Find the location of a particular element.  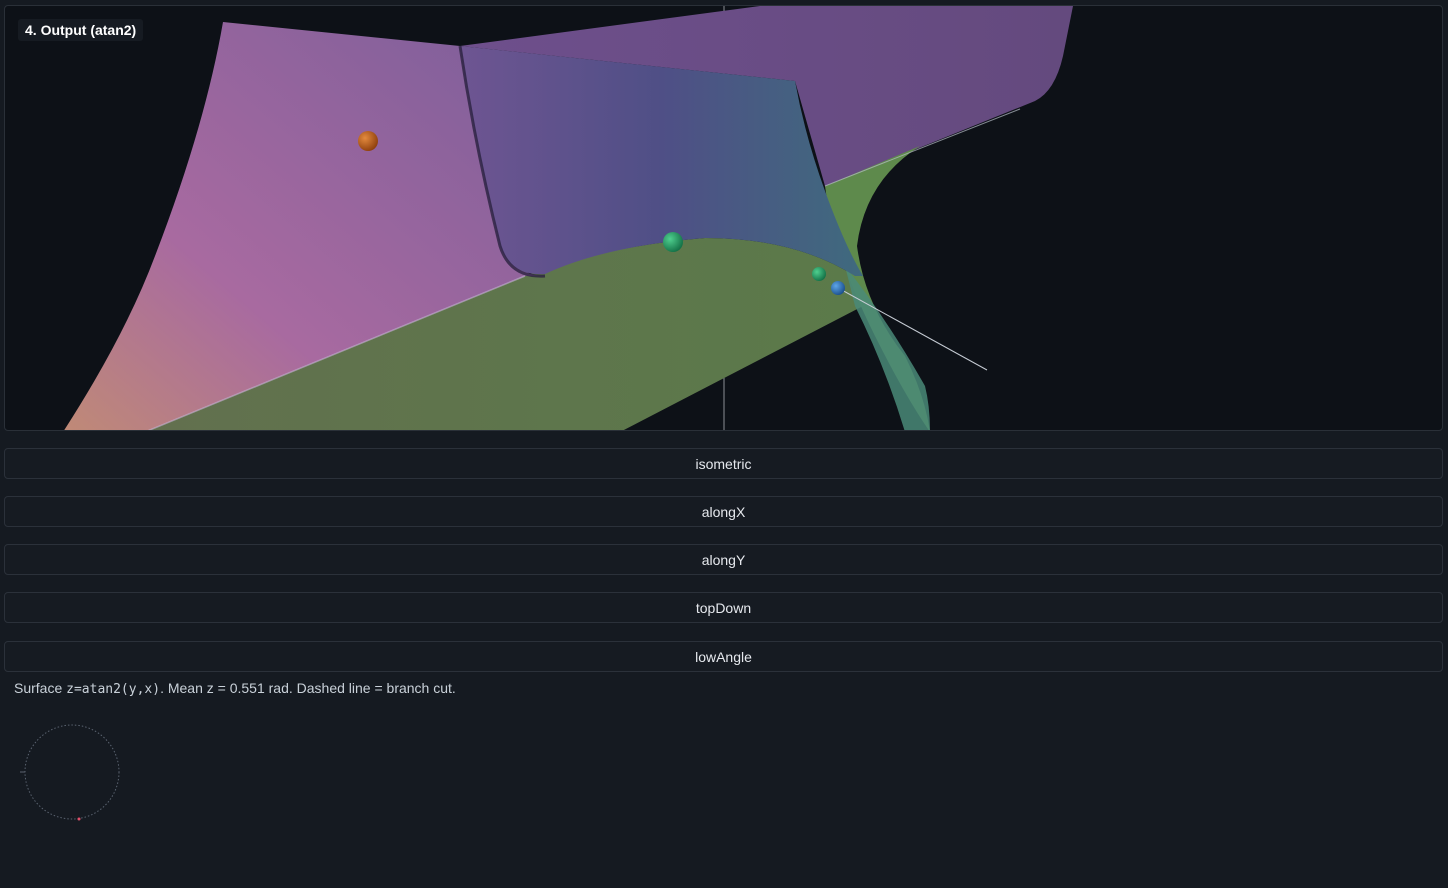

surface-curl-teal is located at coordinates (887, 348).